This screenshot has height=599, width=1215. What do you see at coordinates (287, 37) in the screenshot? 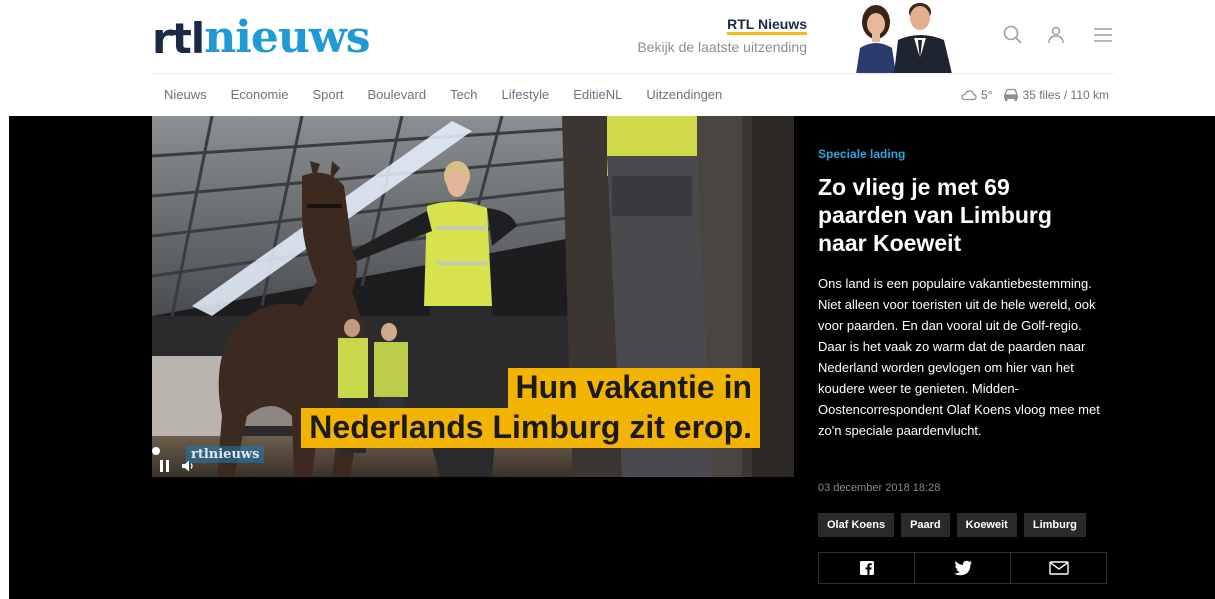
I see `logo-nieuws: nieuws` at bounding box center [287, 37].